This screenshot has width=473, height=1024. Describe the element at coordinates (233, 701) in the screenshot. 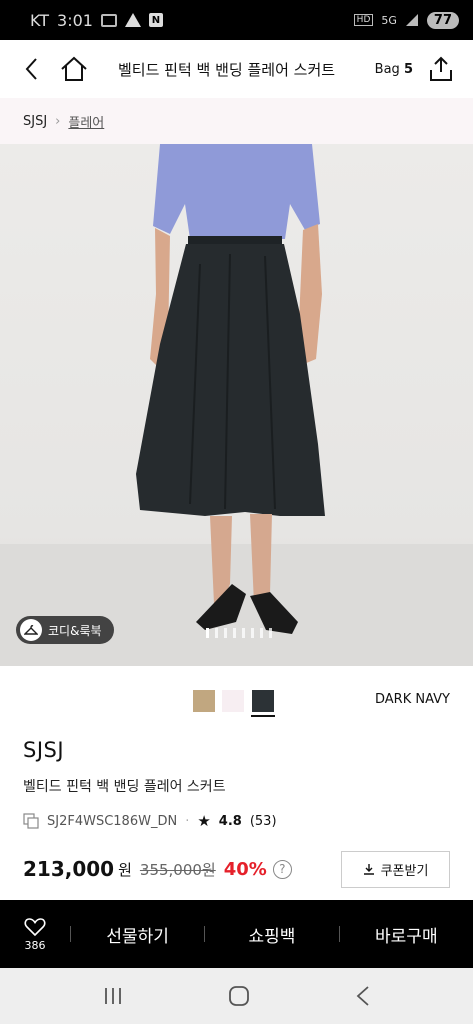

I see `color-swatch-pink` at that location.